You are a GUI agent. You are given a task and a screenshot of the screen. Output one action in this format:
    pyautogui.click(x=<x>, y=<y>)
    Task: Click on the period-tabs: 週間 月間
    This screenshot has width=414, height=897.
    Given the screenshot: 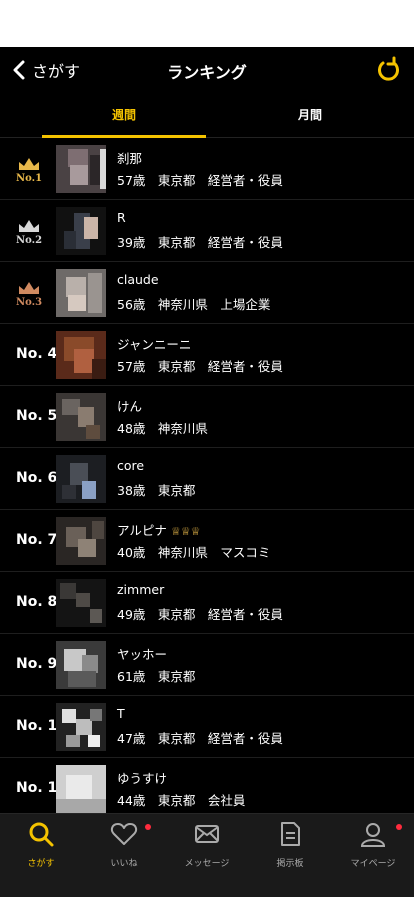 What is the action you would take?
    pyautogui.click(x=207, y=115)
    